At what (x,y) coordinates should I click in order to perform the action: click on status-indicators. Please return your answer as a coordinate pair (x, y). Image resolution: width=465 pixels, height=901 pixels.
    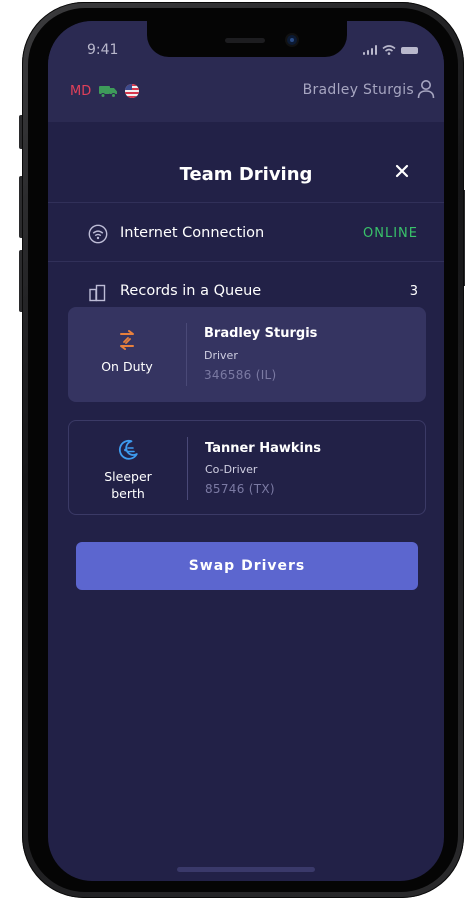
    Looking at the image, I should click on (390, 50).